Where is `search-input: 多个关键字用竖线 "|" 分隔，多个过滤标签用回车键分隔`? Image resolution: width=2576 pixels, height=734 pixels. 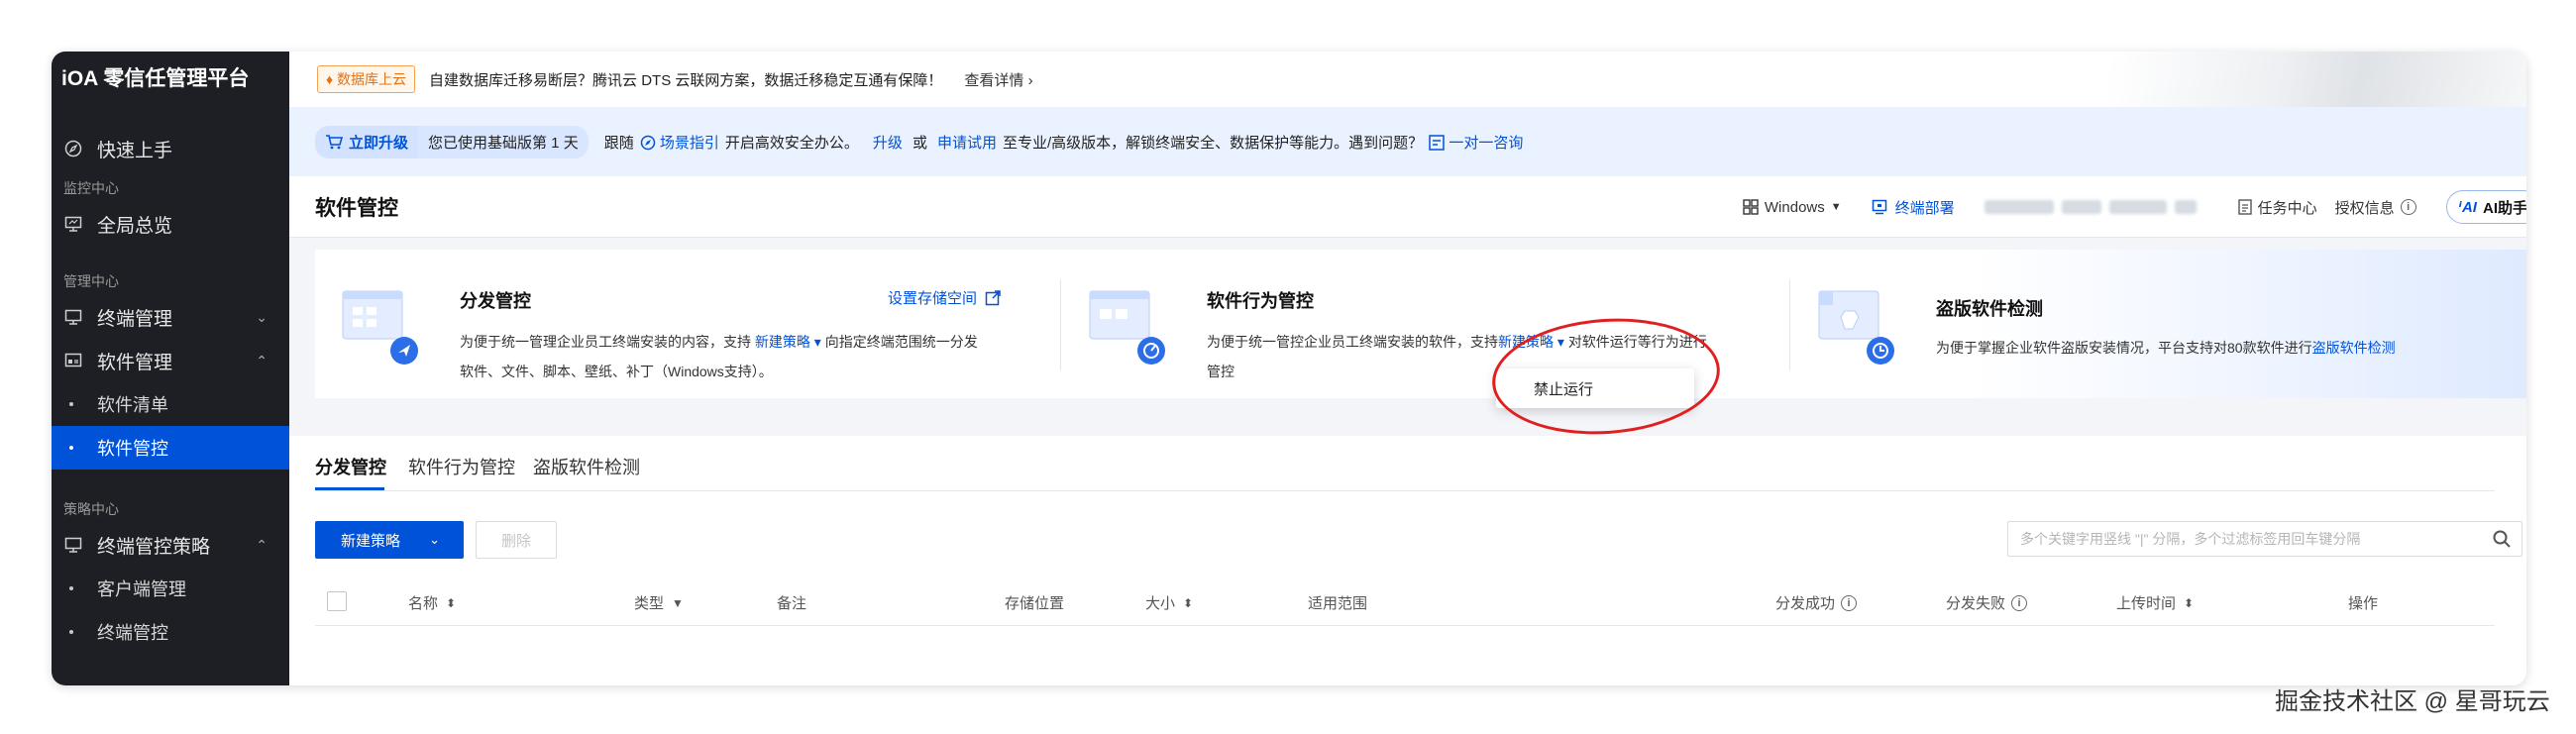 search-input: 多个关键字用竖线 "|" 分隔，多个过滤标签用回车键分隔 is located at coordinates (2264, 539).